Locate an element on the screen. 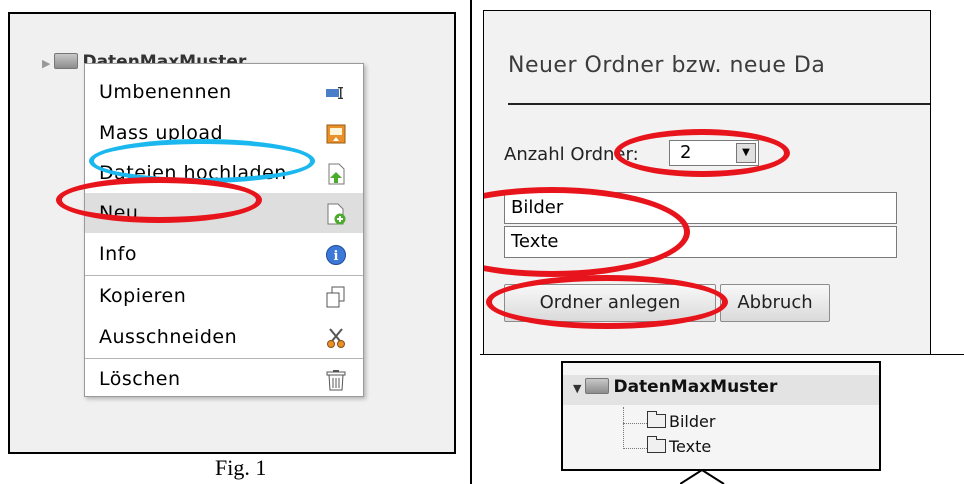 This screenshot has height=484, width=964. folder-label: Bilder is located at coordinates (692, 421).